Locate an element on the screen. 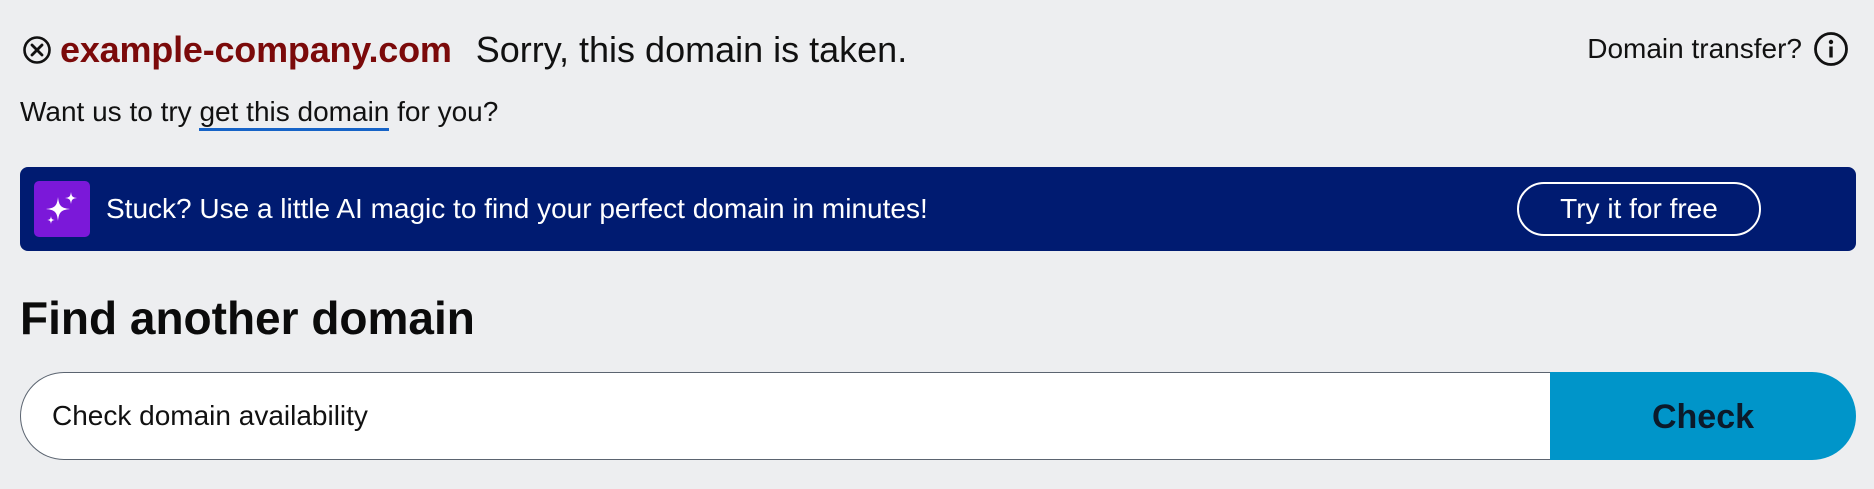 This screenshot has height=489, width=1874. help-line: Want us to try get this domain for you? is located at coordinates (259, 112).